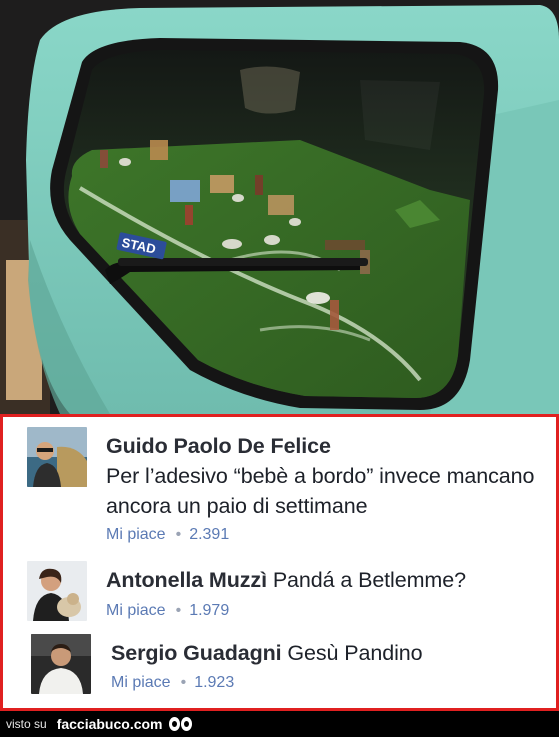 This screenshot has width=559, height=737. I want to click on eyes-icon, so click(180, 724).